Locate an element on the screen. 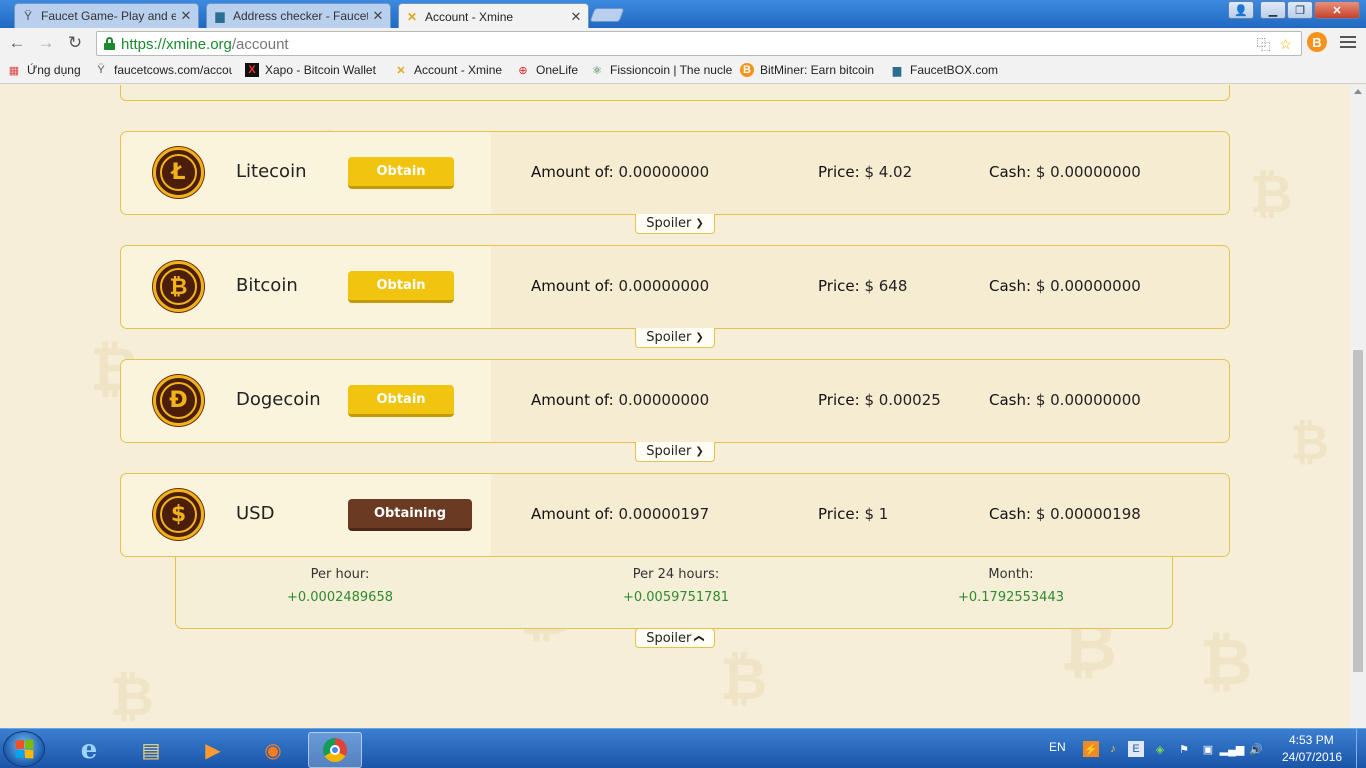  windows-logo-icon is located at coordinates (24, 749).